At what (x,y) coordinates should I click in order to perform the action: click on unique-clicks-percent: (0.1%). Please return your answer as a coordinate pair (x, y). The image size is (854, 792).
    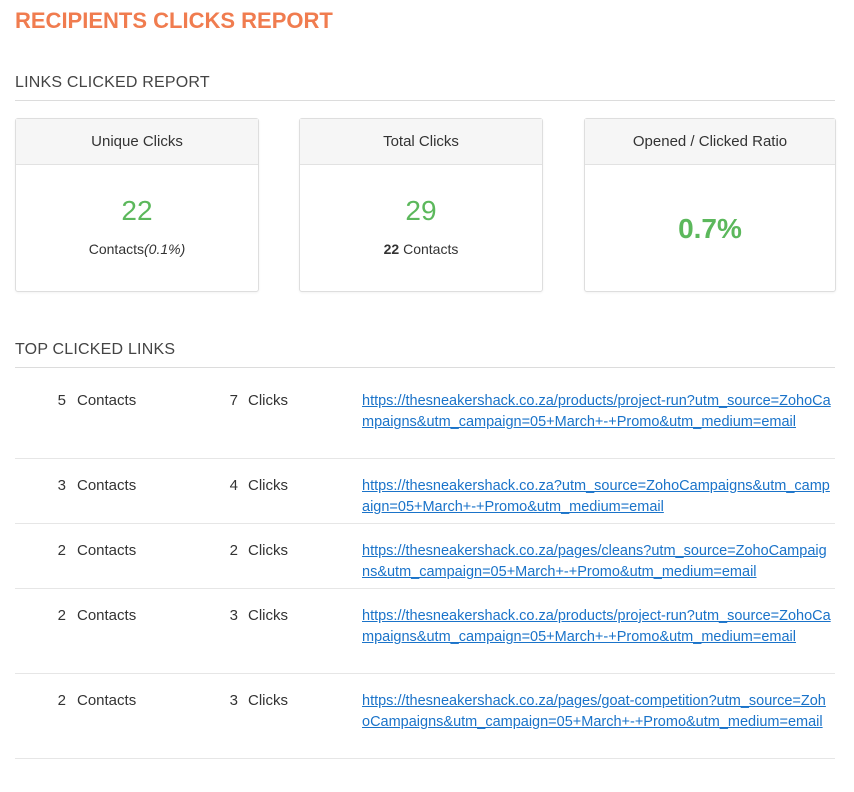
    Looking at the image, I should click on (165, 249).